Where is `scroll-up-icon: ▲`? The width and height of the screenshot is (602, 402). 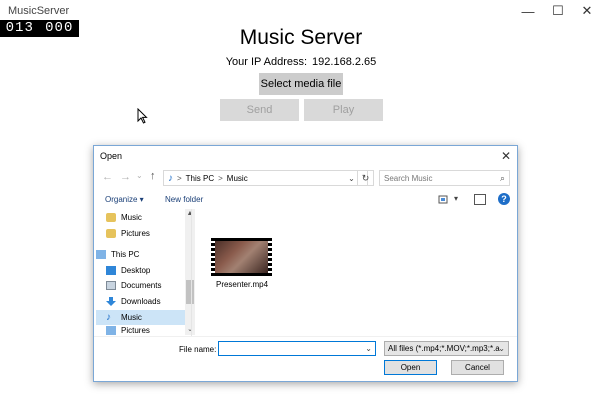 scroll-up-icon: ▲ is located at coordinates (190, 213).